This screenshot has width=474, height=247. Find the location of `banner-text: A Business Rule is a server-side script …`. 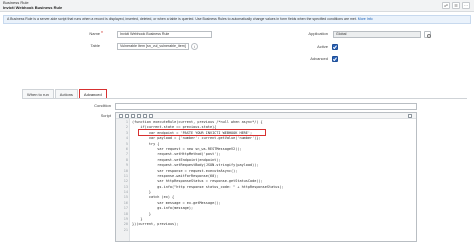

banner-text: A Business Rule is a server-side script … is located at coordinates (182, 19).